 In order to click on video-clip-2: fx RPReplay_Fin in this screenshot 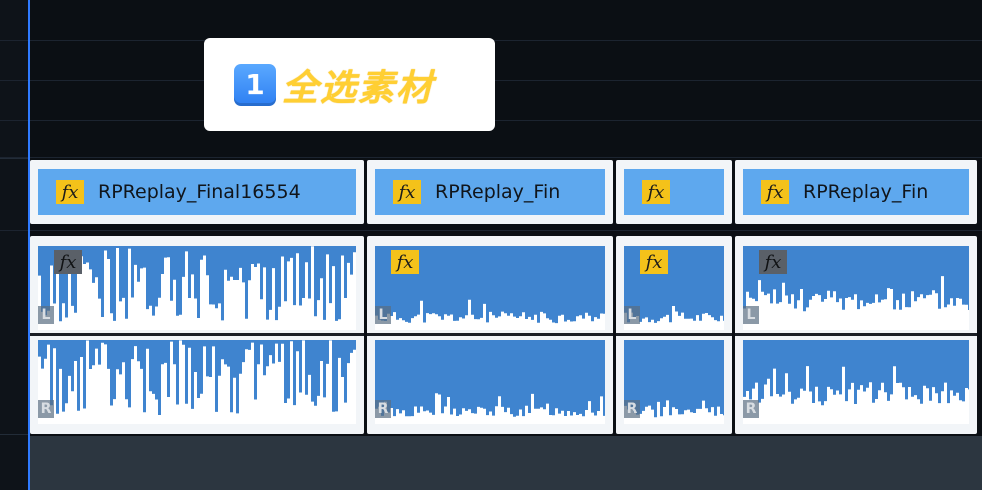, I will do `click(490, 192)`.